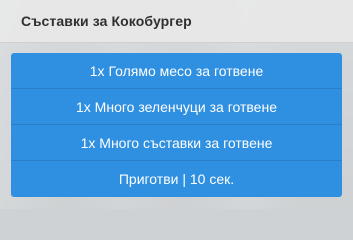 The image size is (353, 240). I want to click on ingredient-meat-button: 1x Голямо месо за готвене, so click(176, 71).